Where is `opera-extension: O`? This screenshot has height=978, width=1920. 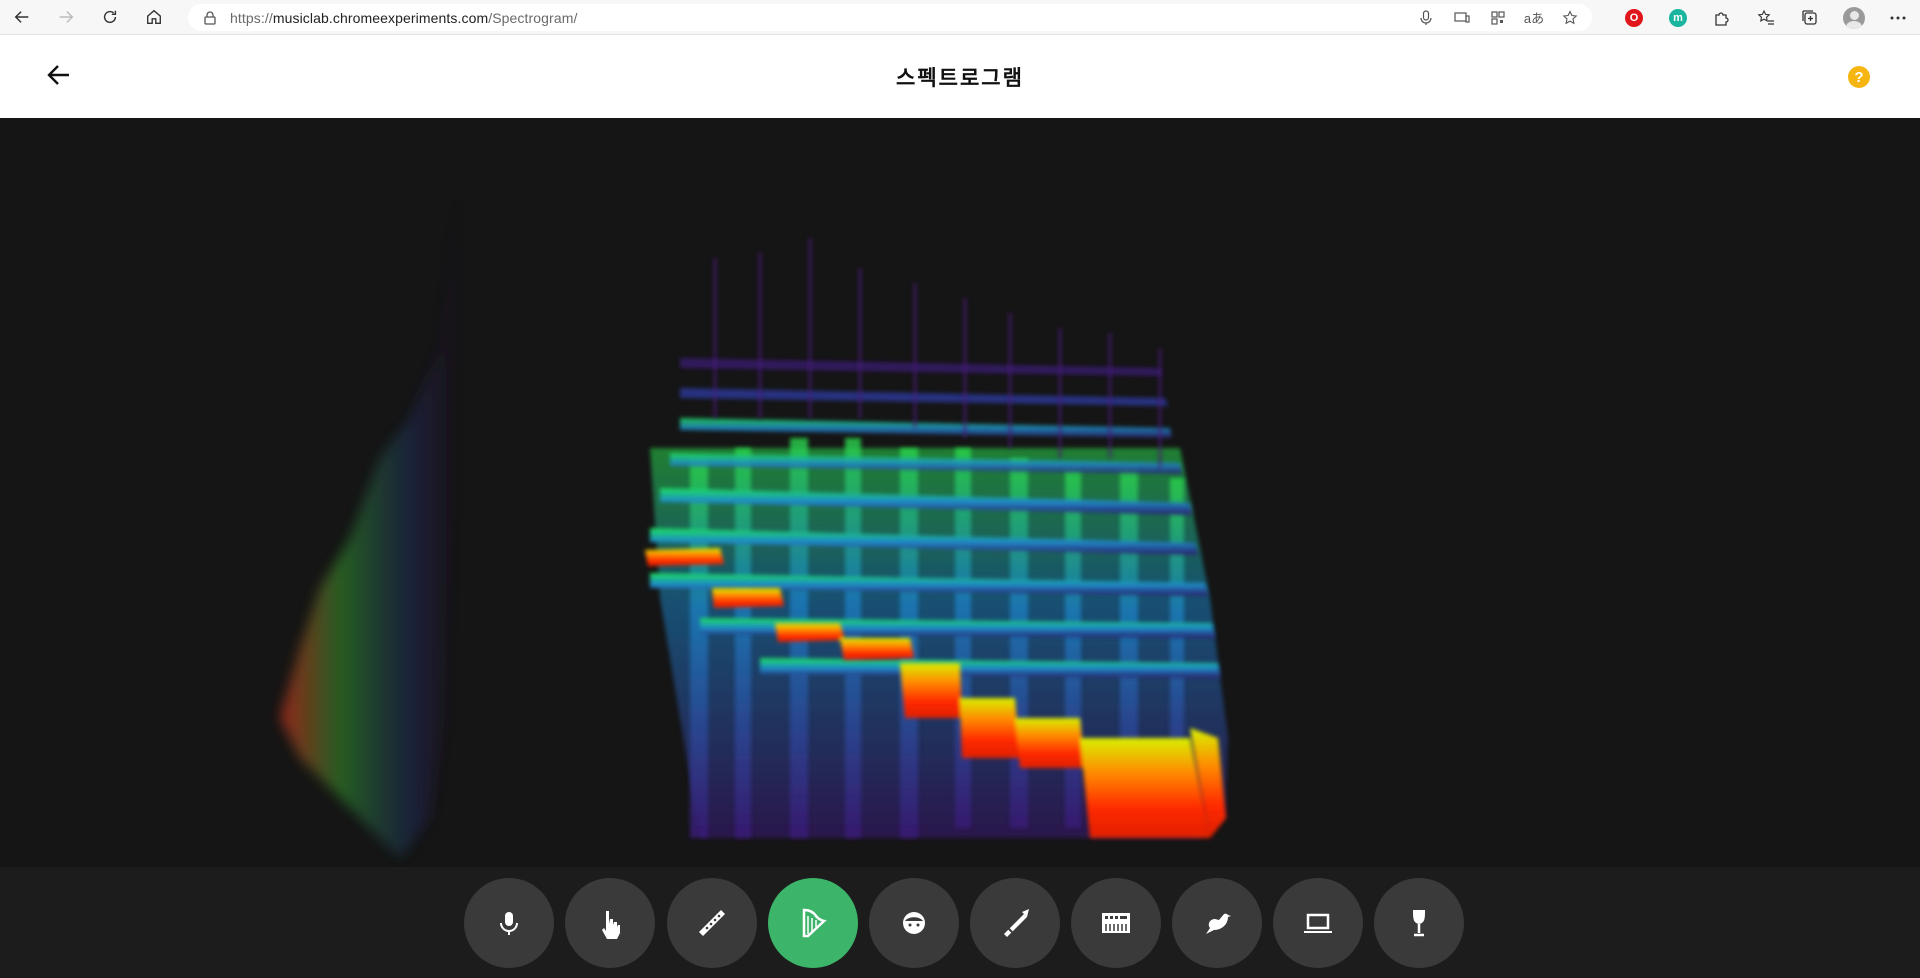
opera-extension: O is located at coordinates (1634, 17).